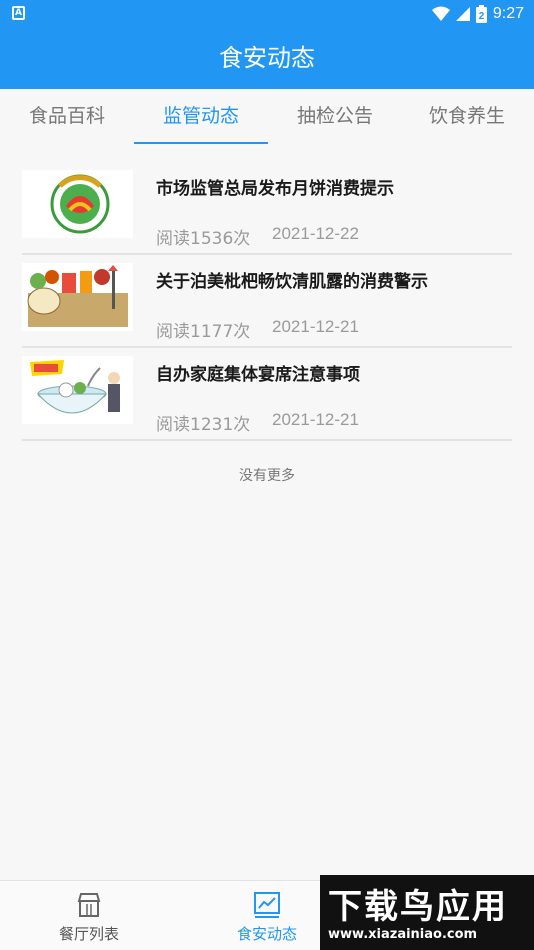 The width and height of the screenshot is (534, 950). I want to click on notification-a-icon: A, so click(18, 13).